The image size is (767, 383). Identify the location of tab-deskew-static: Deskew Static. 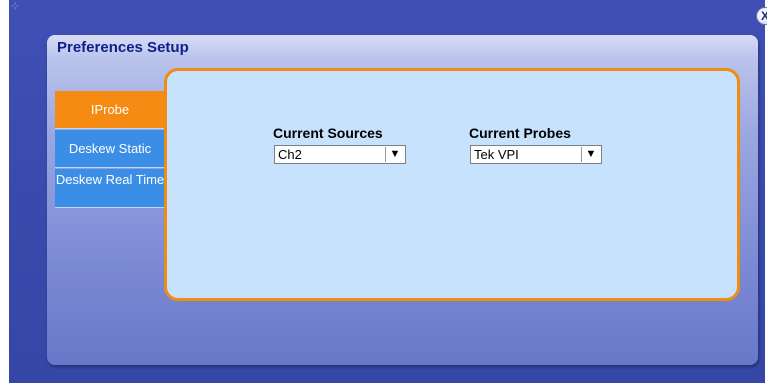
(110, 149).